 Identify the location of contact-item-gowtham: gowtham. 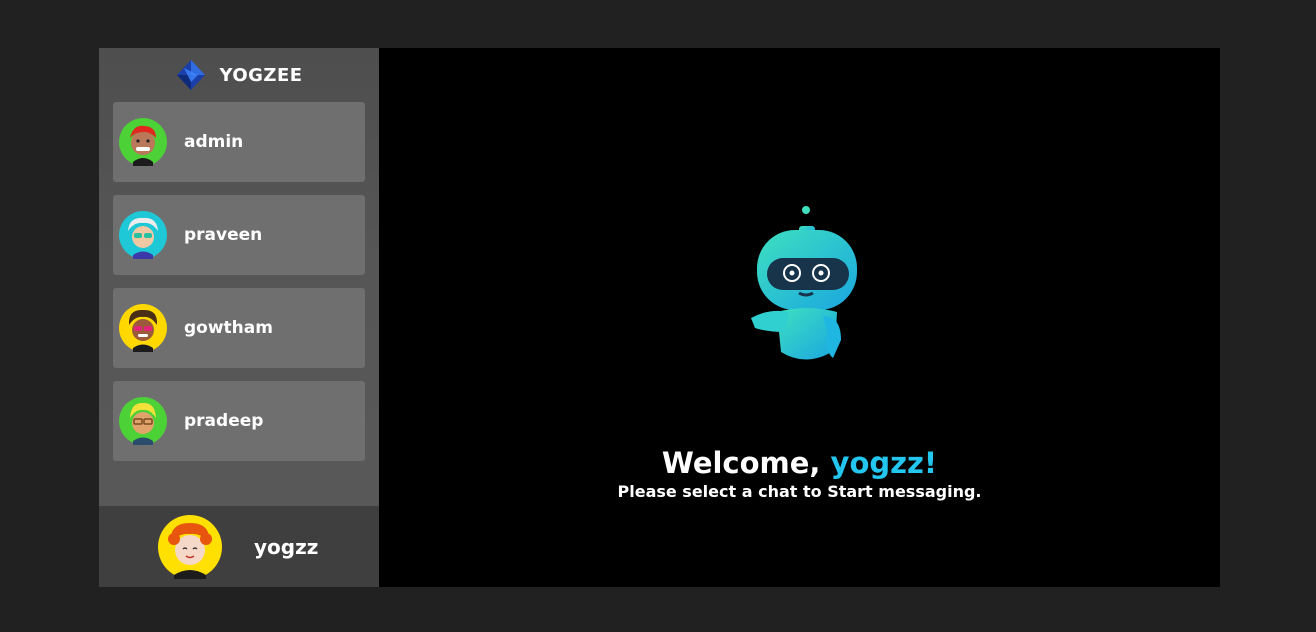
(239, 328).